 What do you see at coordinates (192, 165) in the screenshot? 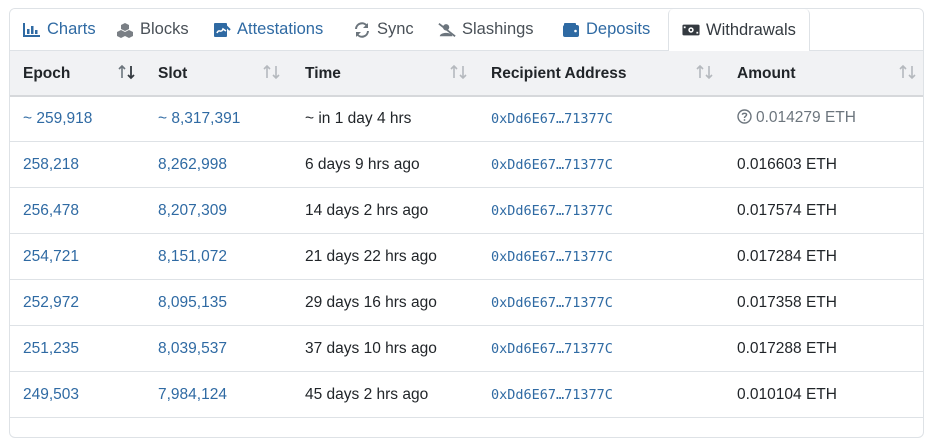
I see `slot-link: 8,262,998` at bounding box center [192, 165].